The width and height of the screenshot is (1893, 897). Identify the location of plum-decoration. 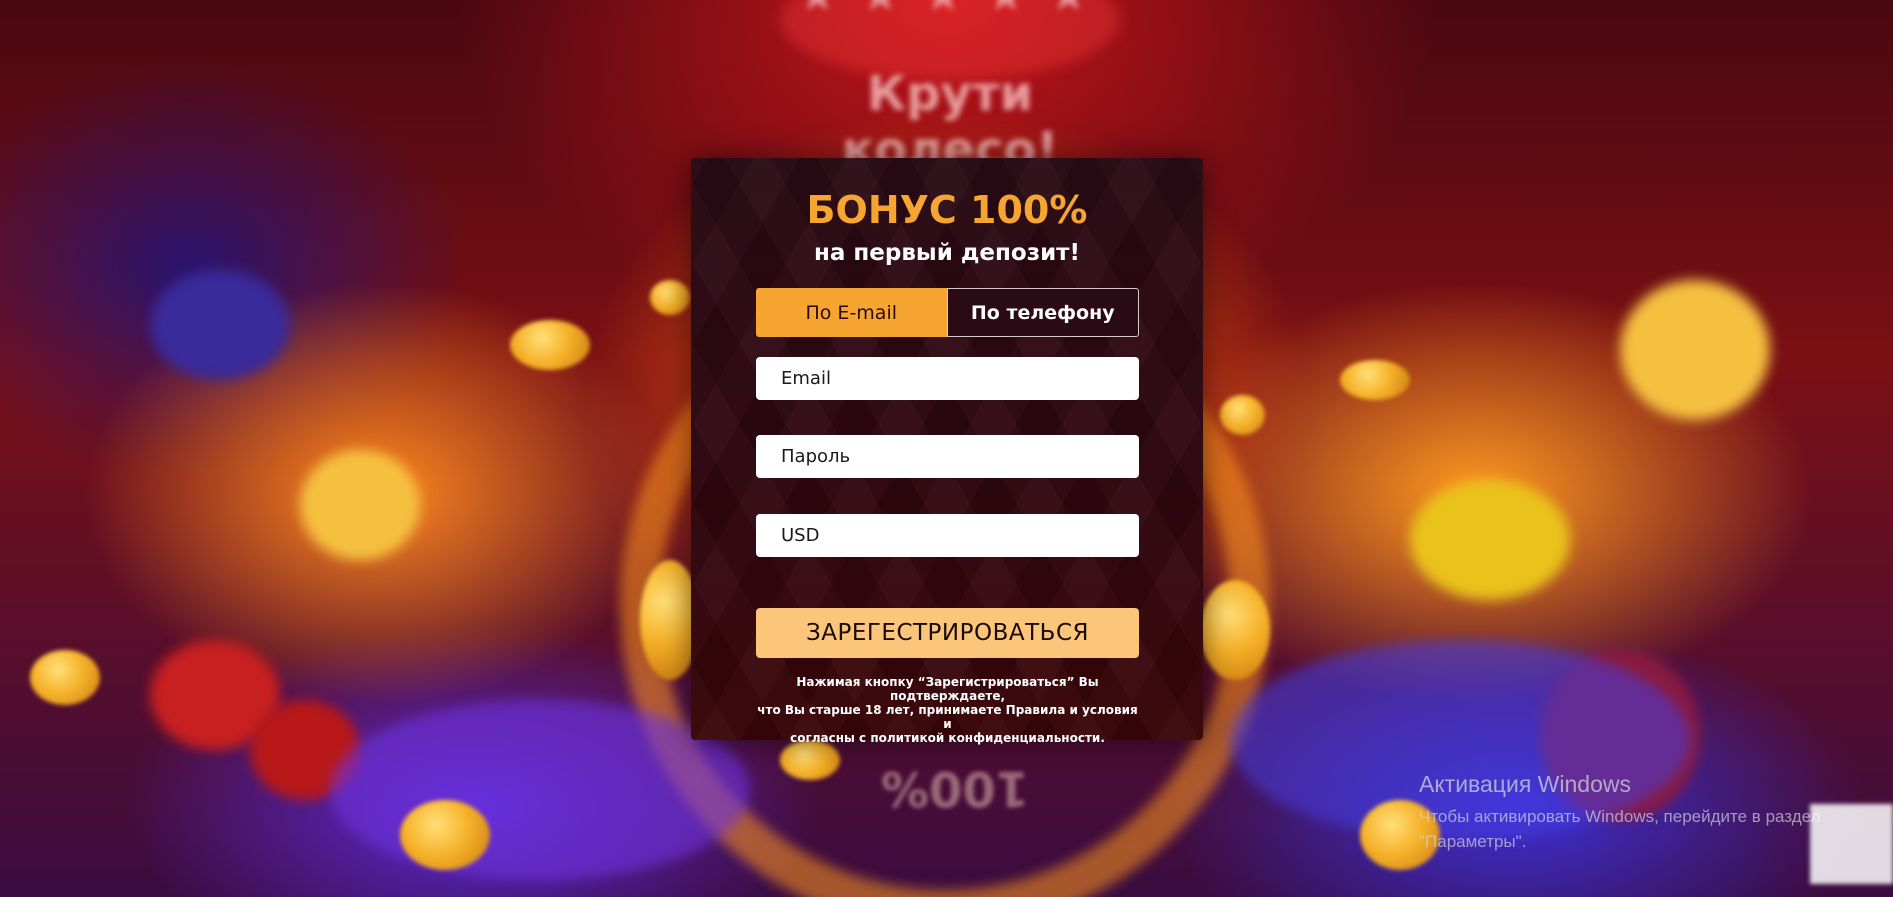
(220, 325).